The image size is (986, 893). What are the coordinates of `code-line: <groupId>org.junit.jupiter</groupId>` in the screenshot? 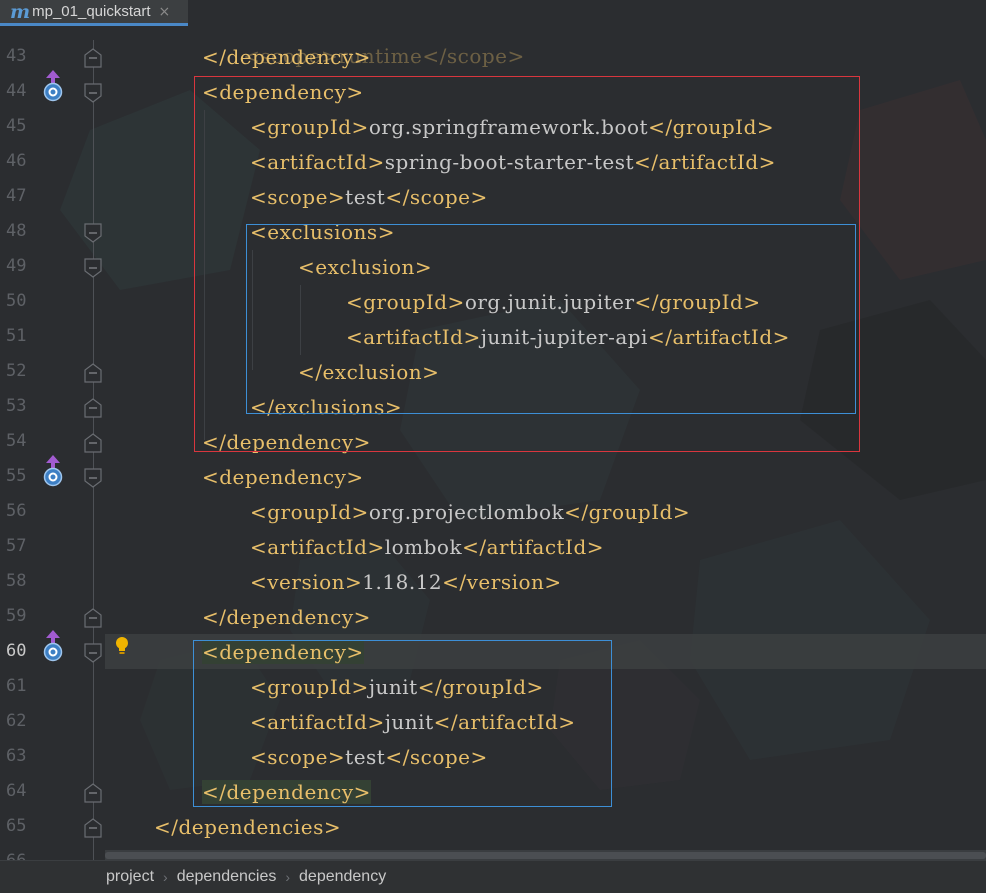 It's located at (553, 302).